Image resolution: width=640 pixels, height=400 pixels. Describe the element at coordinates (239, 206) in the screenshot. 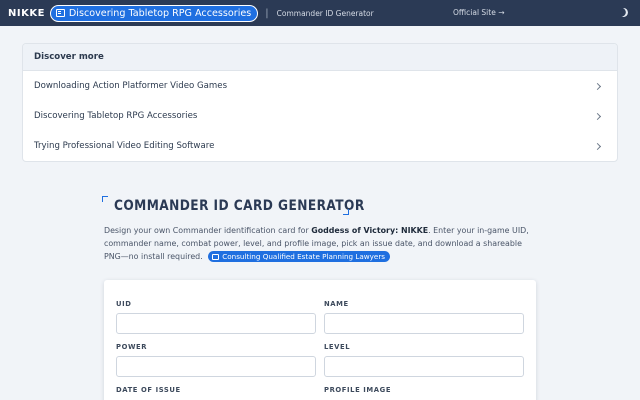

I see `page-title: COMMANDER ID CARD GENERATOR` at that location.